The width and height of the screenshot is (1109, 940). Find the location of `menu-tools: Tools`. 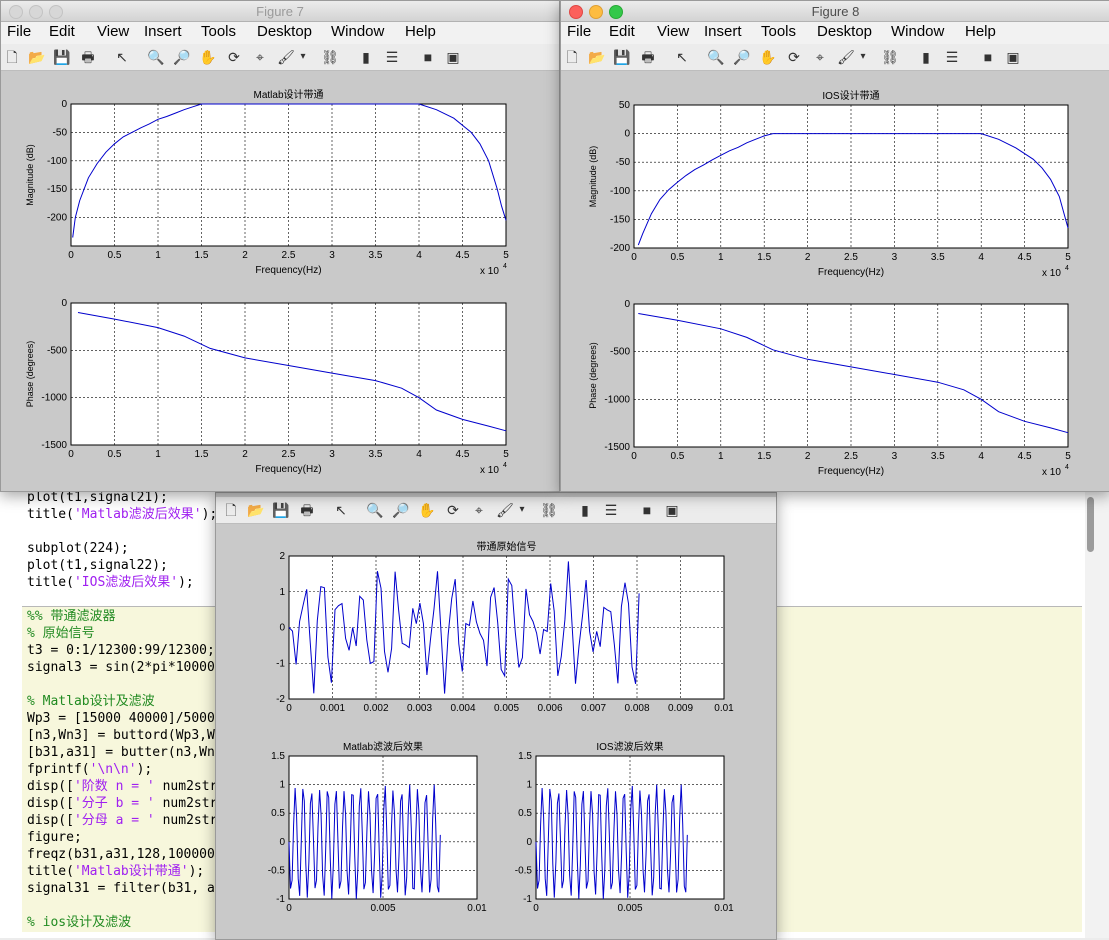

menu-tools: Tools is located at coordinates (218, 31).